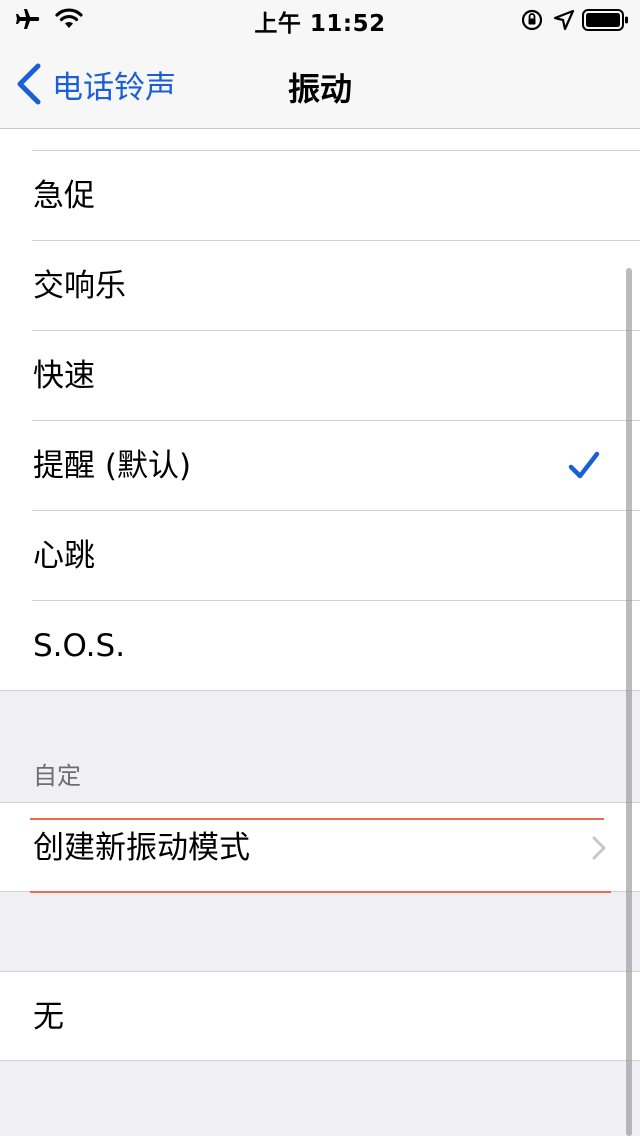 Image resolution: width=640 pixels, height=1136 pixels. I want to click on none-option-list: 无, so click(320, 1016).